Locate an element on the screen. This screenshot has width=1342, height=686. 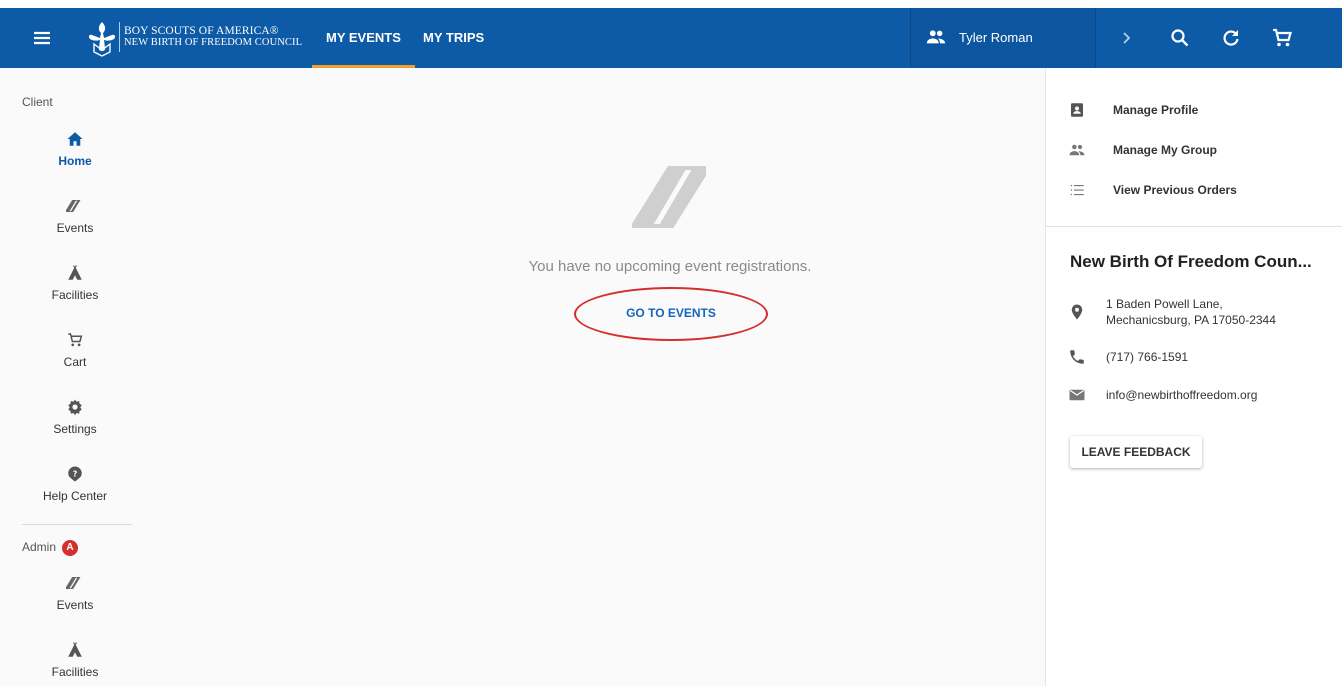
help-icon: ? is located at coordinates (75, 474).